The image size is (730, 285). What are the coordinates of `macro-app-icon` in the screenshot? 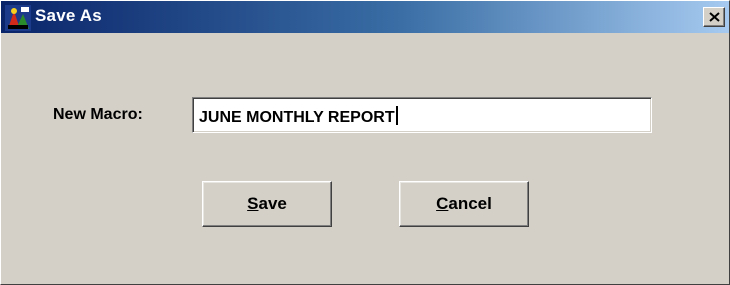 It's located at (18, 18).